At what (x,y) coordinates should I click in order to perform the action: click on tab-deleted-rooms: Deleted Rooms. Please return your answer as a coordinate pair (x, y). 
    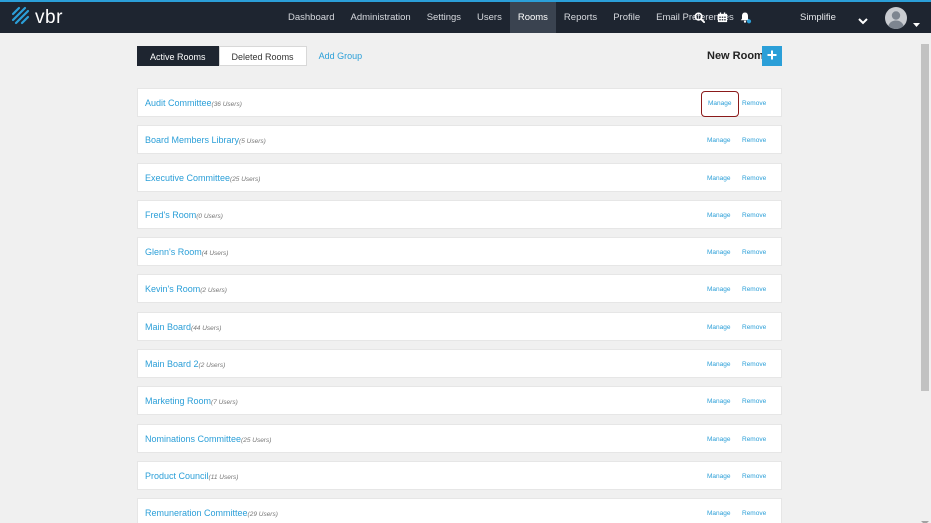
    Looking at the image, I should click on (262, 56).